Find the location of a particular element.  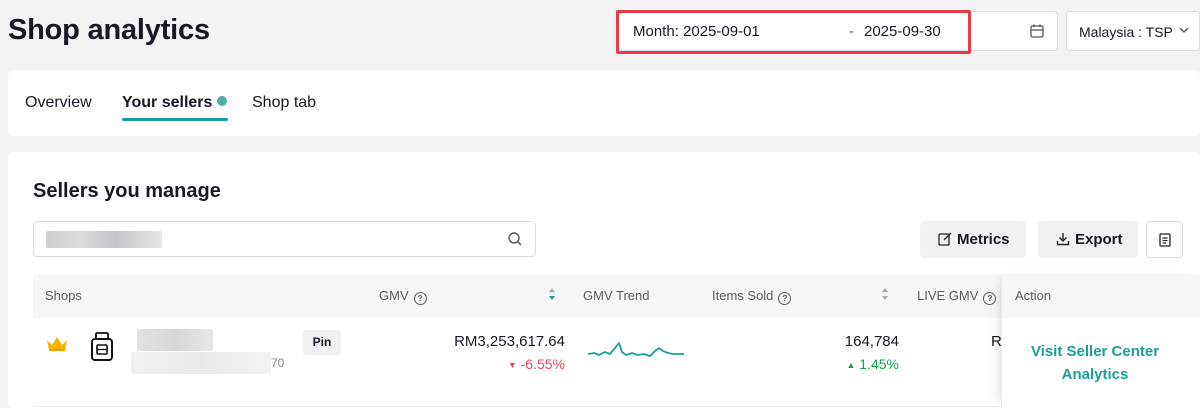

notes-button is located at coordinates (1164, 239).